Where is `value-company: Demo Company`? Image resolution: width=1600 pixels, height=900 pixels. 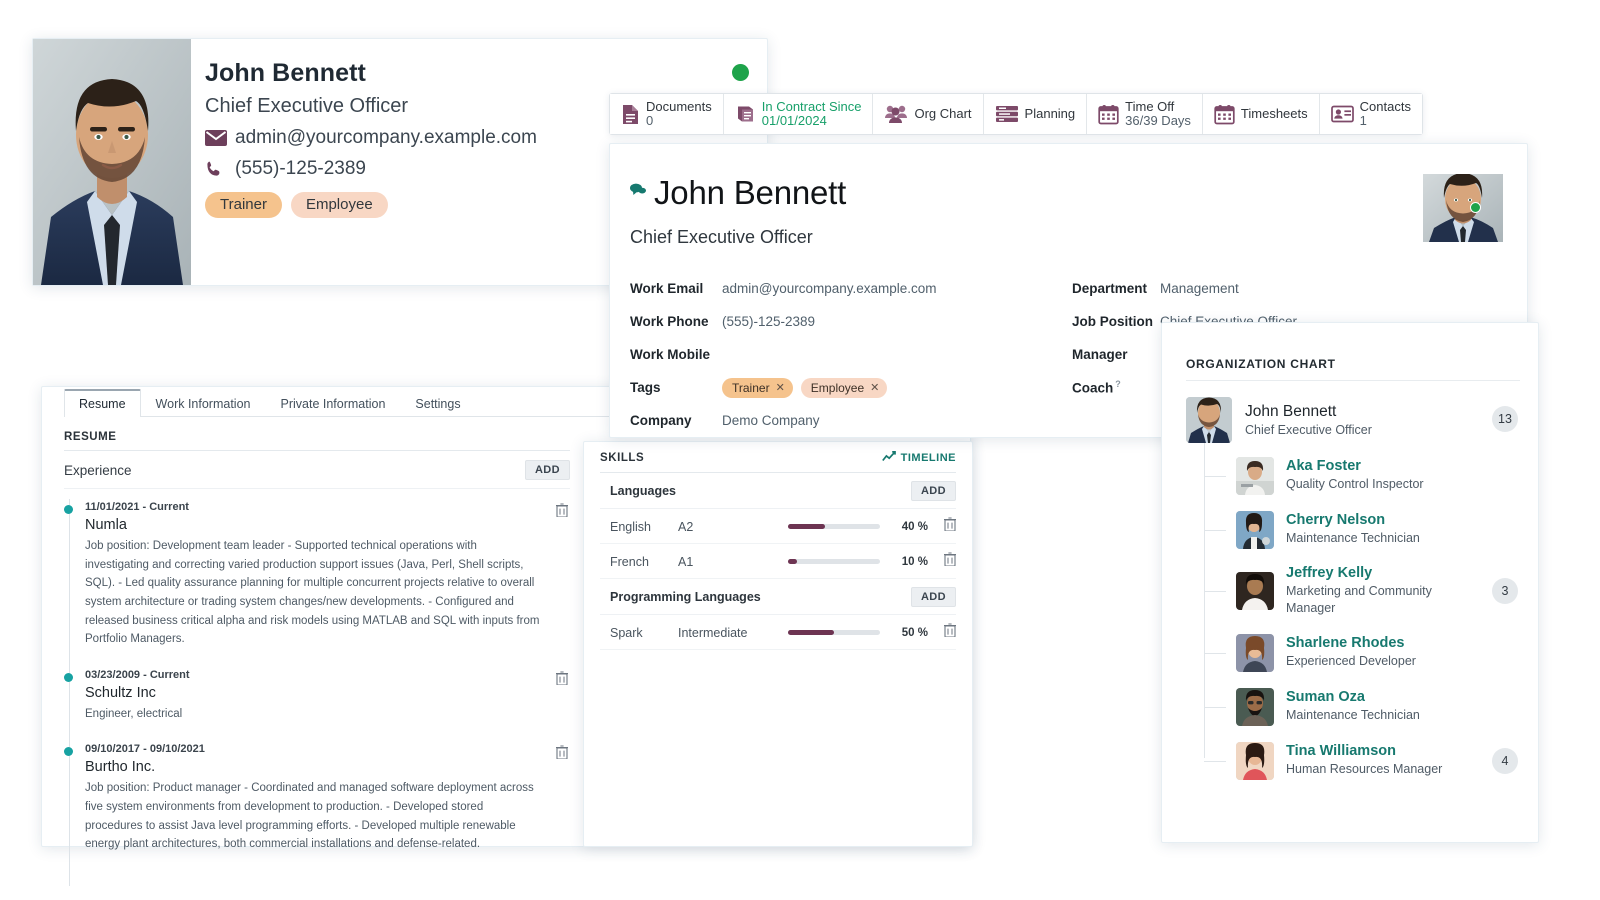
value-company: Demo Company is located at coordinates (771, 420).